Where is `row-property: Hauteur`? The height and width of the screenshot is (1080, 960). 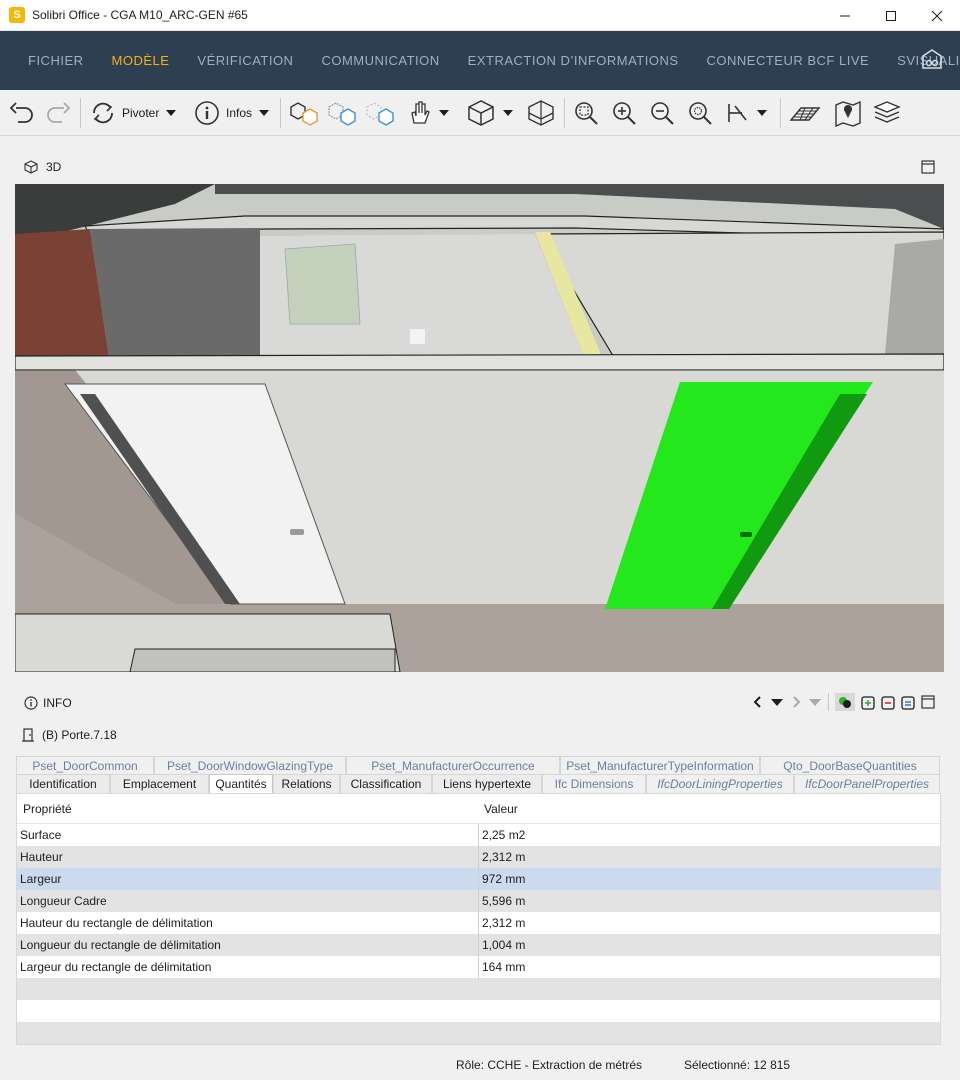
row-property: Hauteur is located at coordinates (248, 857).